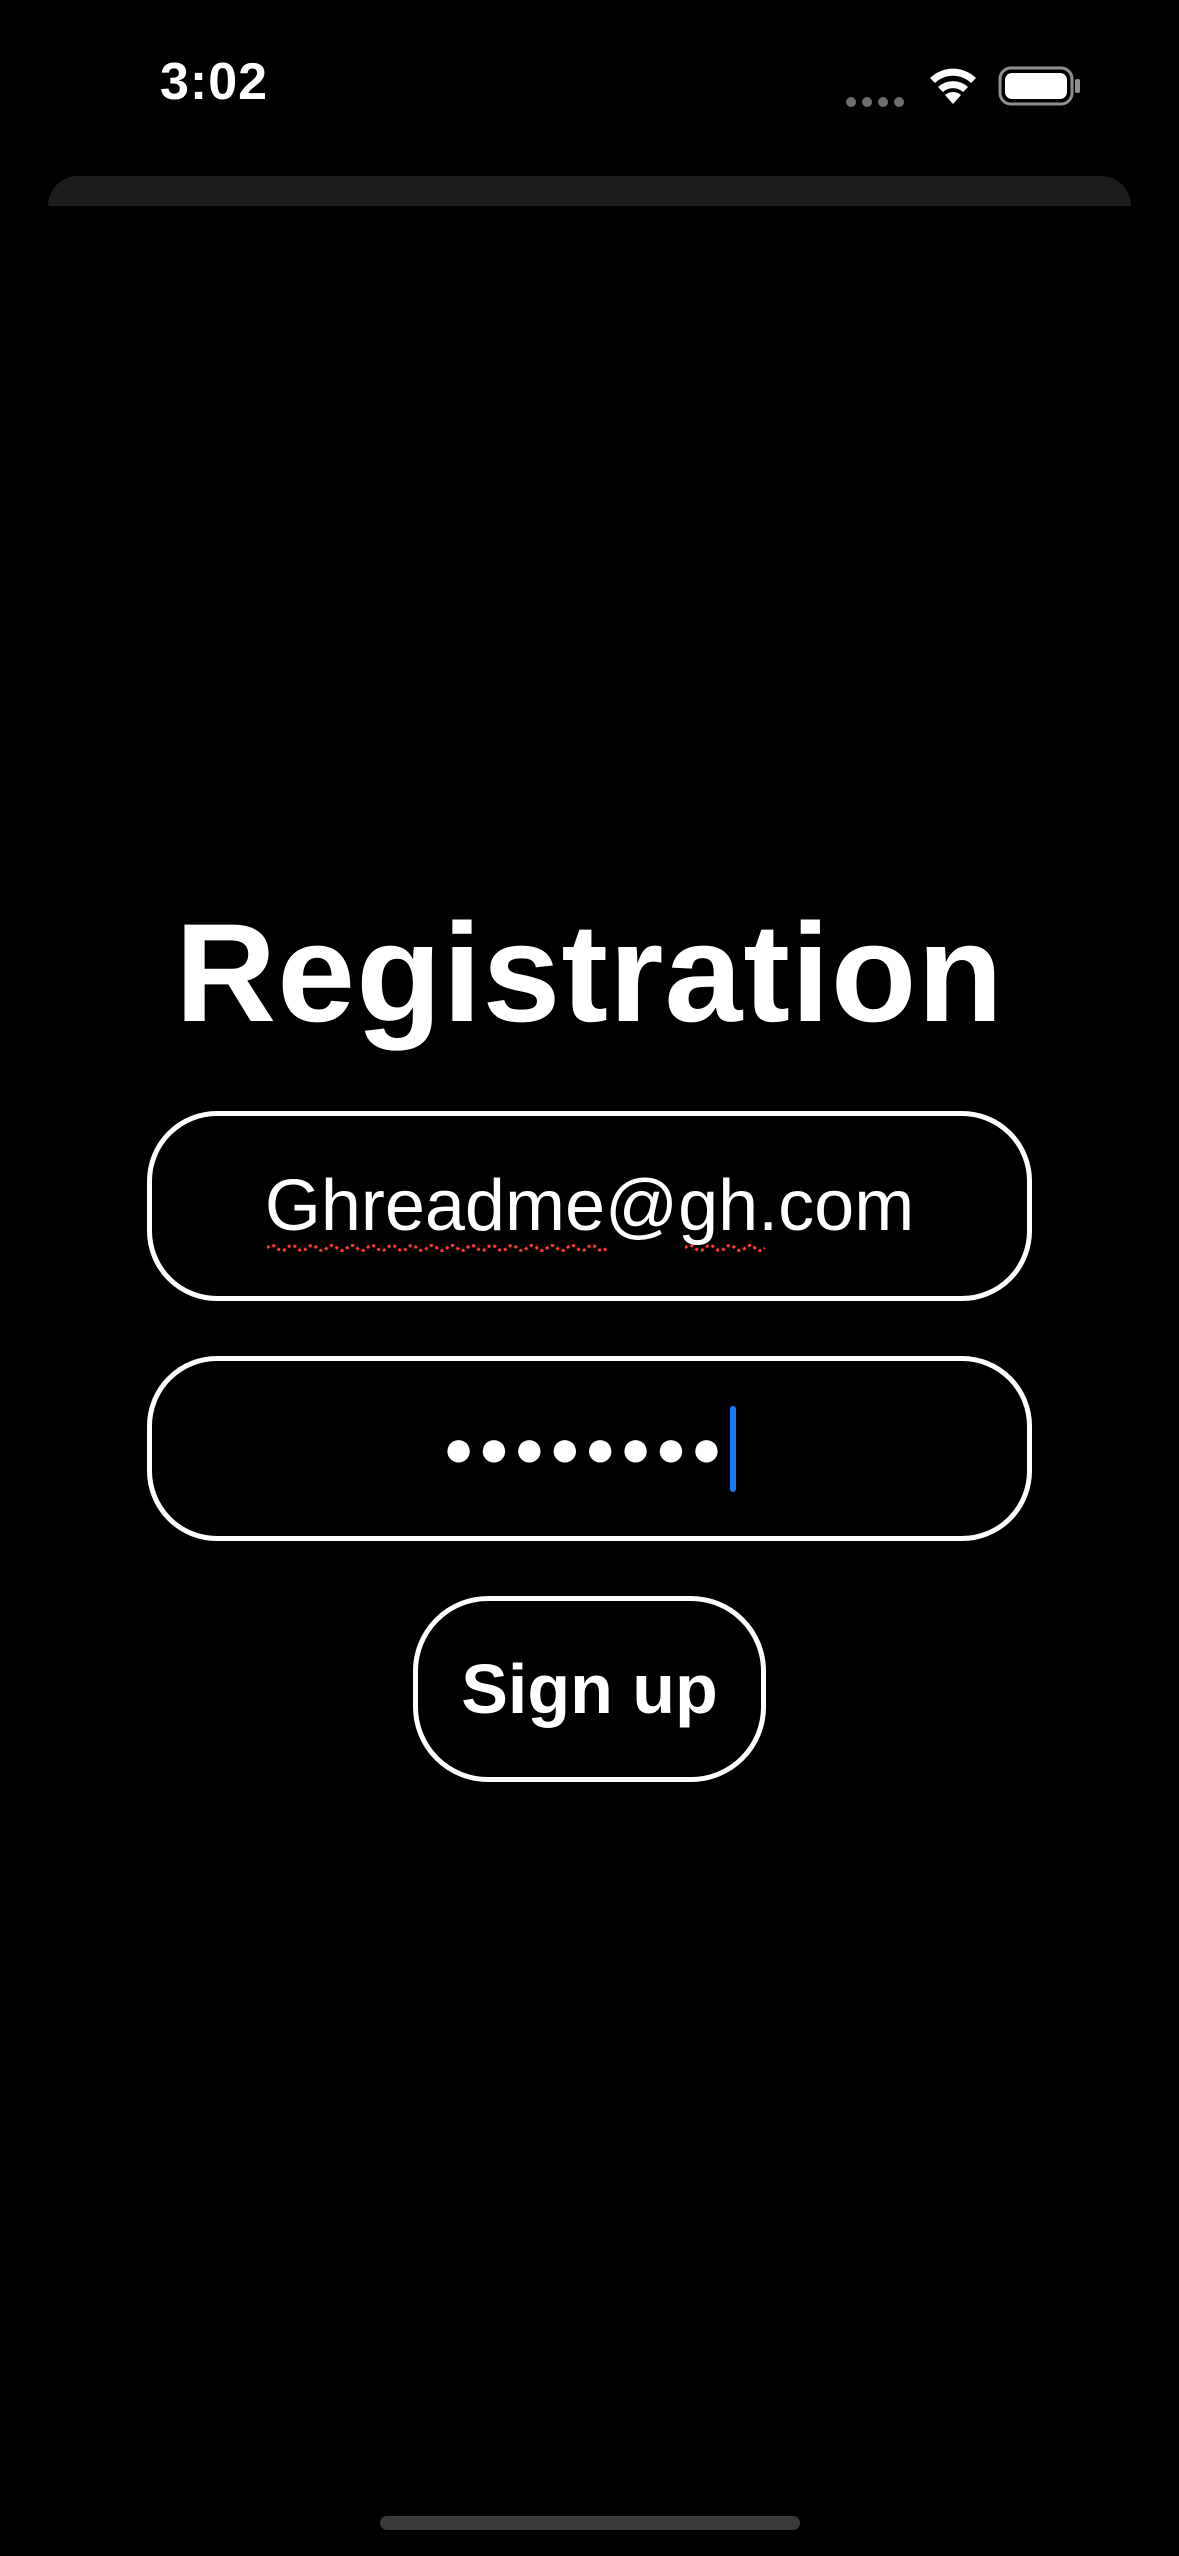  What do you see at coordinates (589, 90) in the screenshot?
I see `status-bar: 3:02` at bounding box center [589, 90].